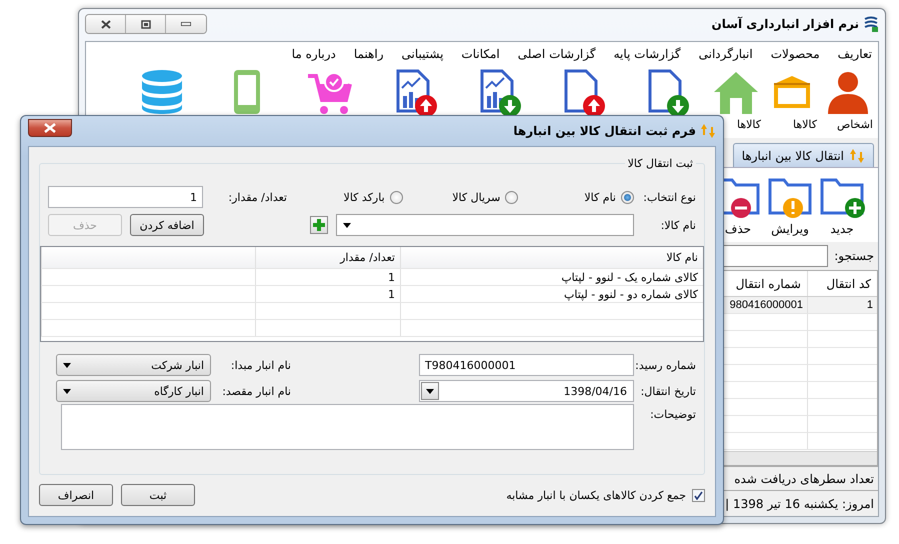  I want to click on field-label: نام کالا:, so click(678, 225).